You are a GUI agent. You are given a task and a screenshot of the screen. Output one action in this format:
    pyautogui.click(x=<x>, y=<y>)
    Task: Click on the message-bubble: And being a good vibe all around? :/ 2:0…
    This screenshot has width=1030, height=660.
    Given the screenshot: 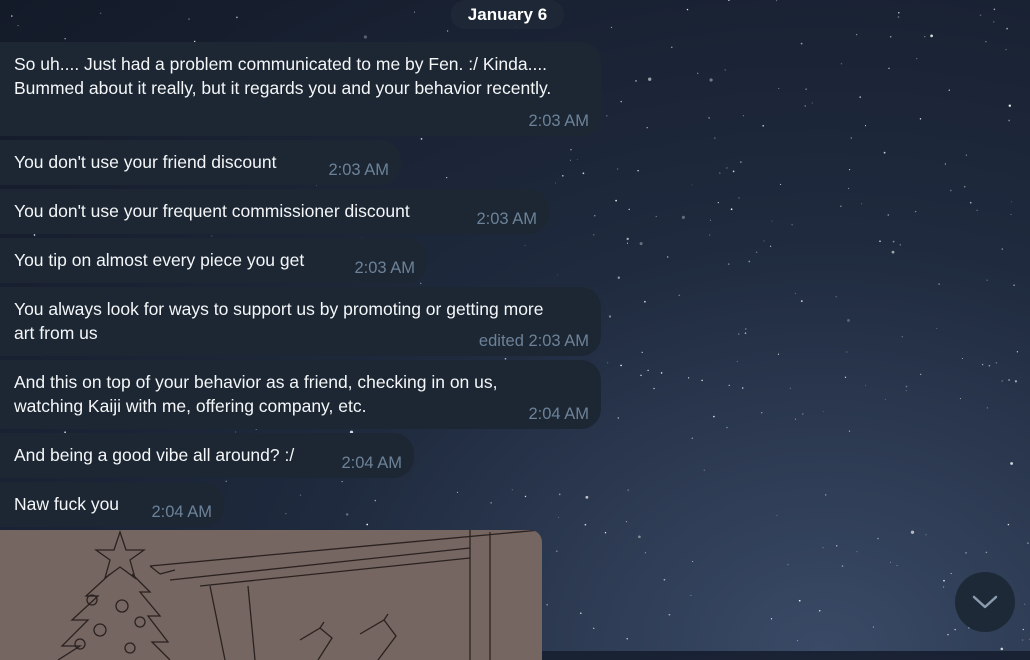 What is the action you would take?
    pyautogui.click(x=207, y=455)
    